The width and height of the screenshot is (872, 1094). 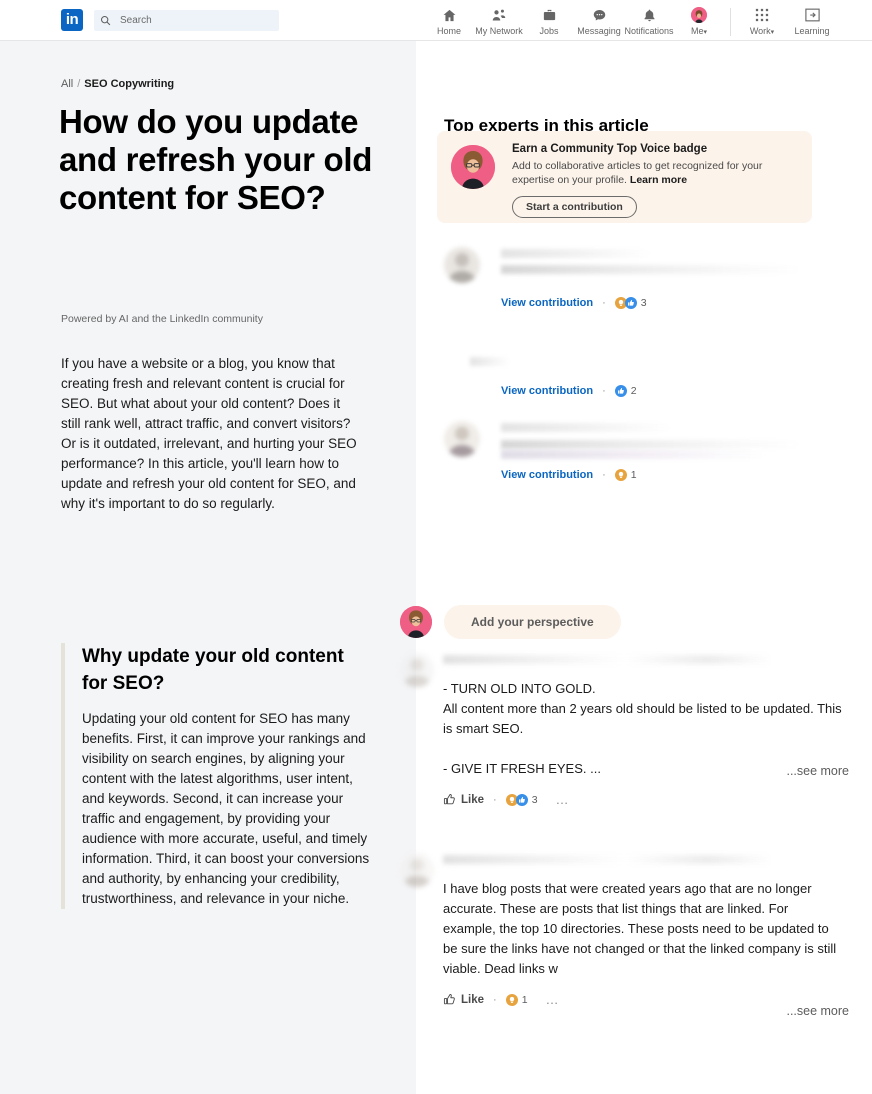 What do you see at coordinates (448, 31) in the screenshot?
I see `nav-label-home: Home` at bounding box center [448, 31].